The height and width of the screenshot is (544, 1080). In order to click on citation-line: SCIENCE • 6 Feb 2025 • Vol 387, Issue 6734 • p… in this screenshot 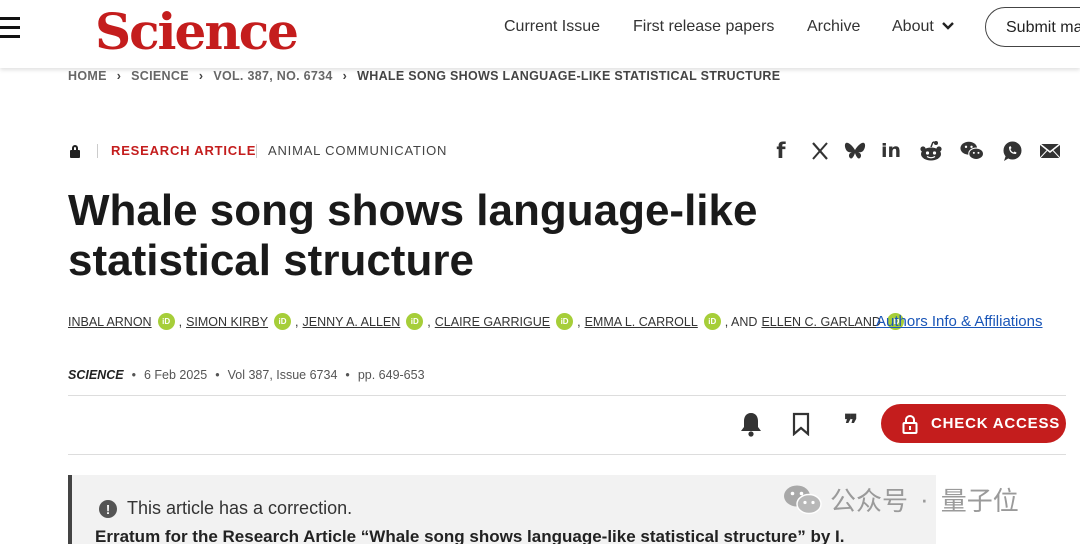, I will do `click(246, 375)`.